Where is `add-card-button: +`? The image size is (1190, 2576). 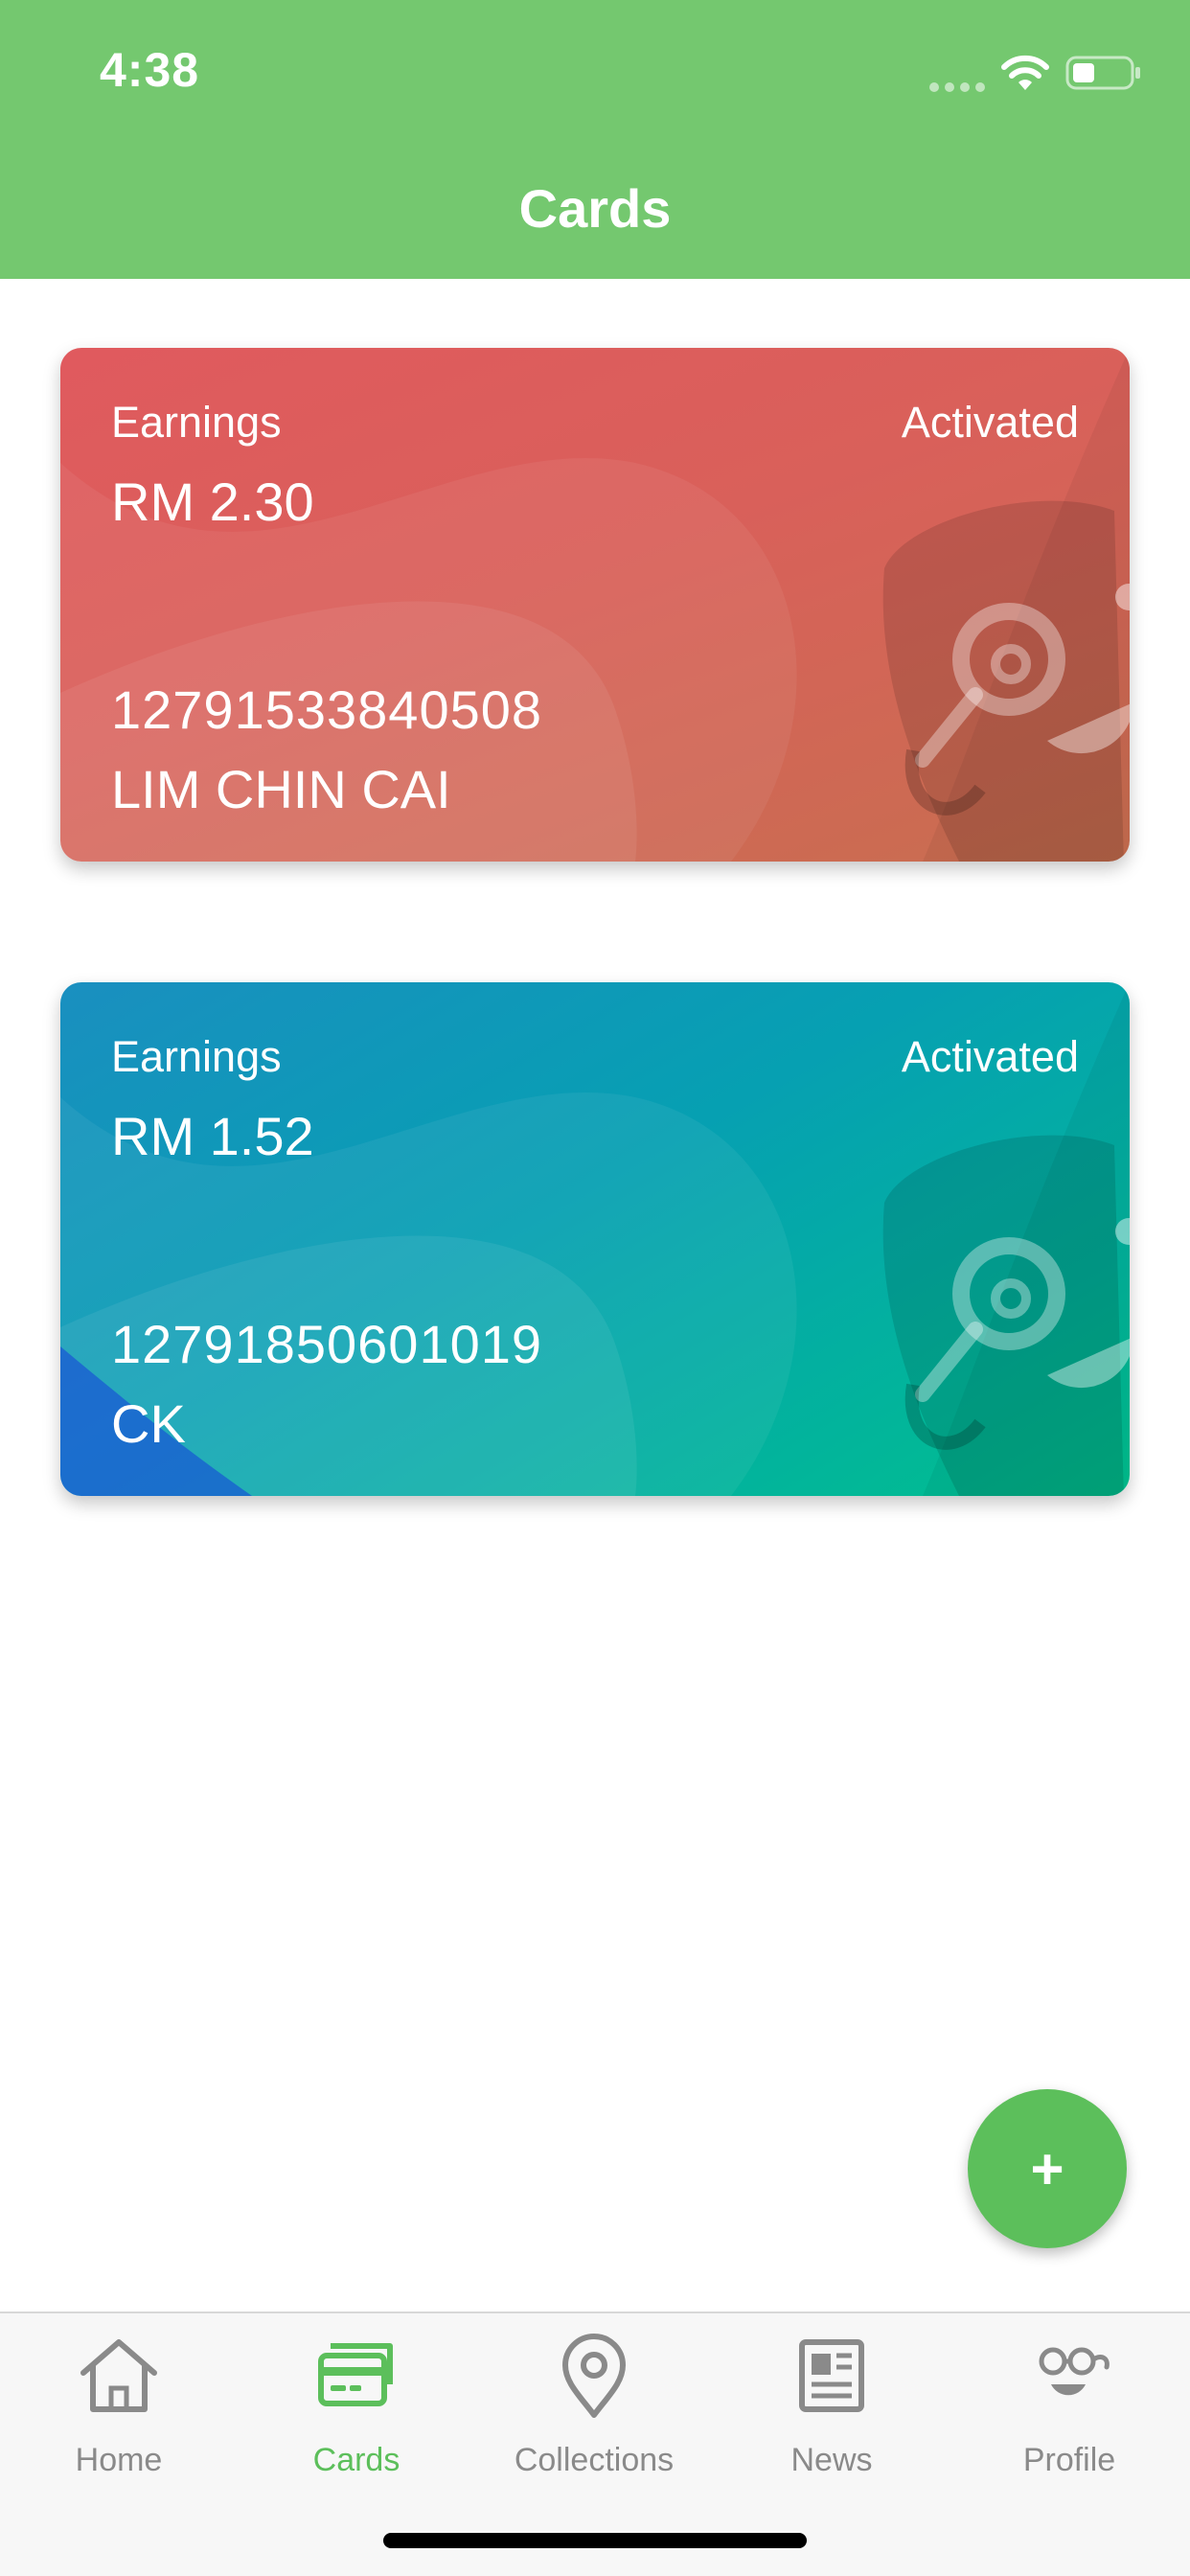 add-card-button: + is located at coordinates (1047, 2168).